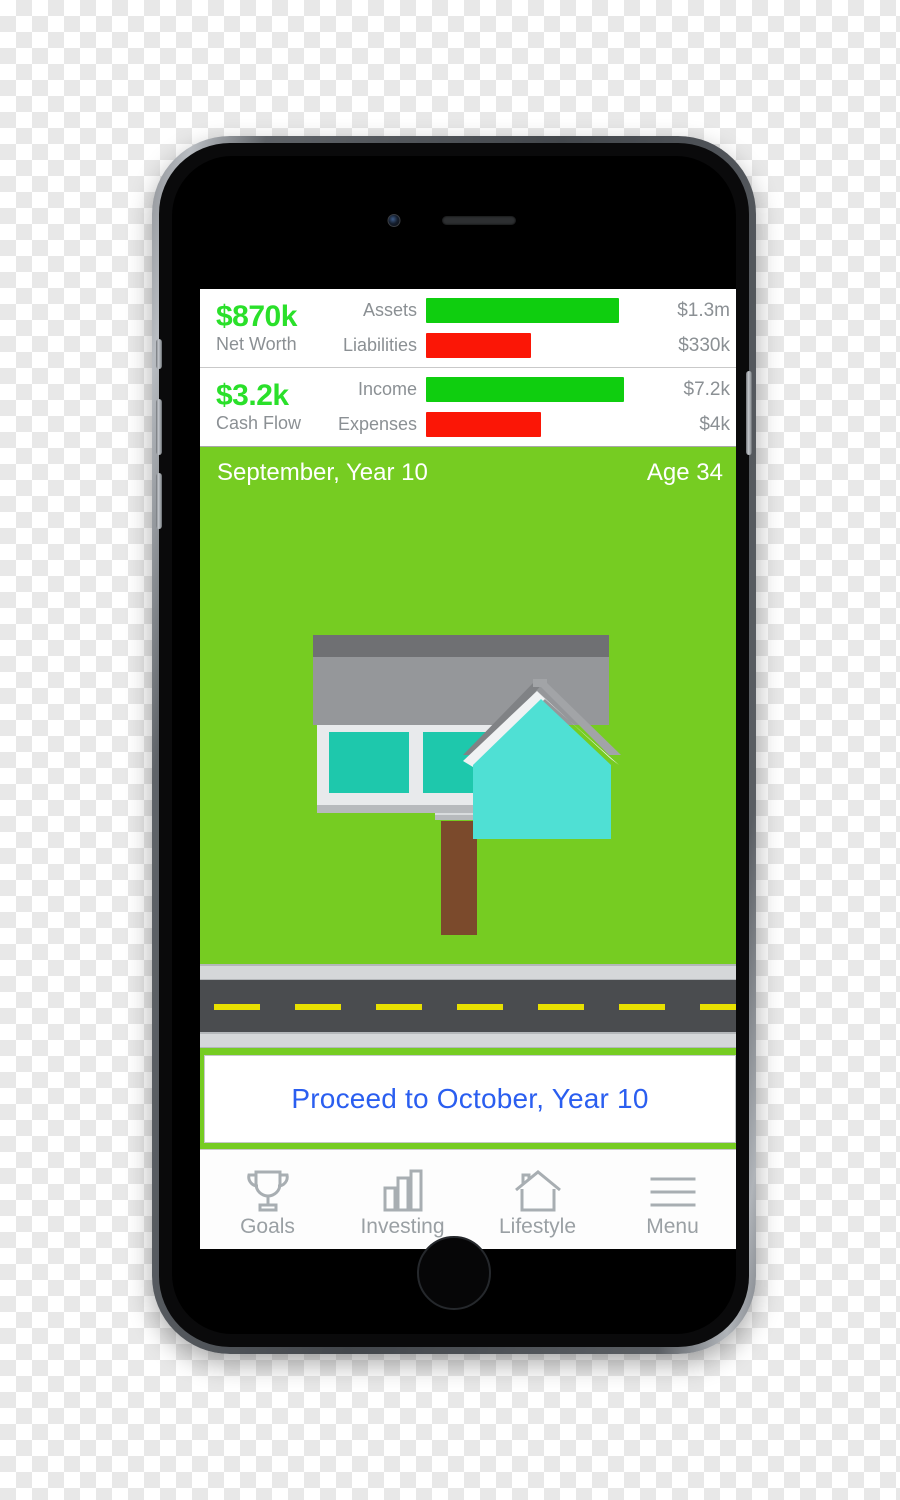 This screenshot has width=900, height=1500. I want to click on silent-switch-button, so click(159, 354).